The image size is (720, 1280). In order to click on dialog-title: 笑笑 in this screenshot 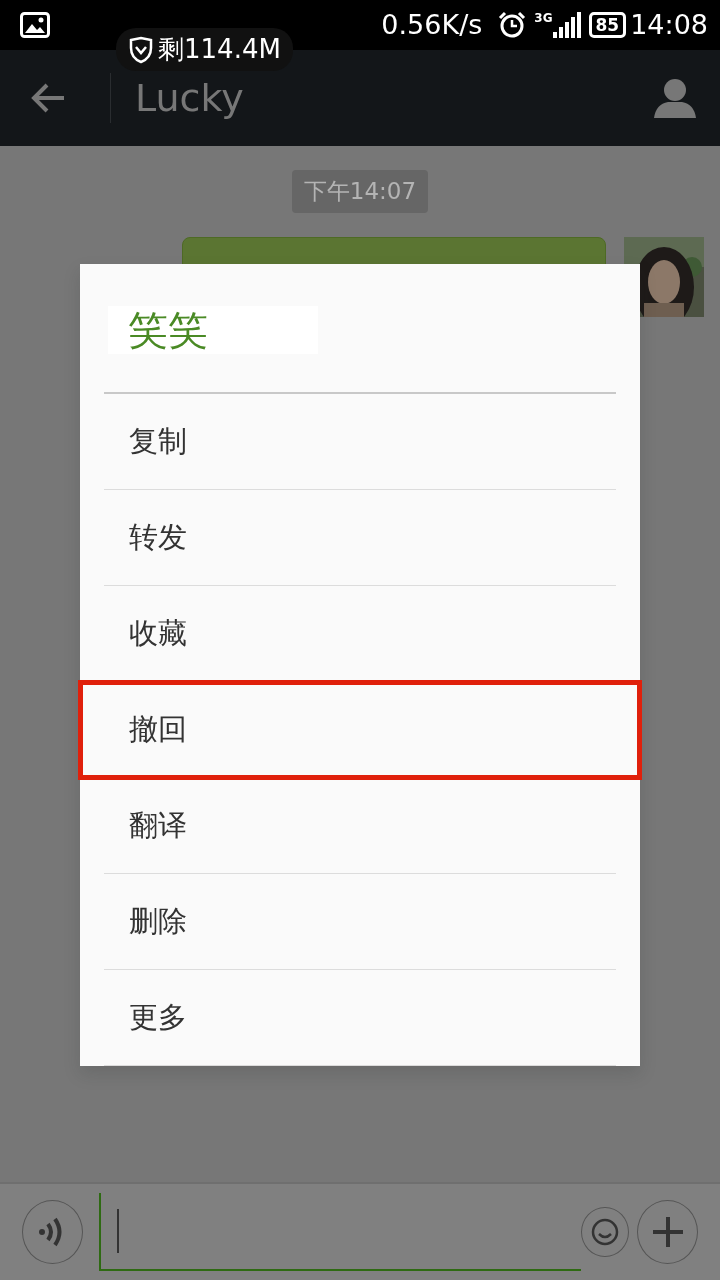, I will do `click(213, 330)`.